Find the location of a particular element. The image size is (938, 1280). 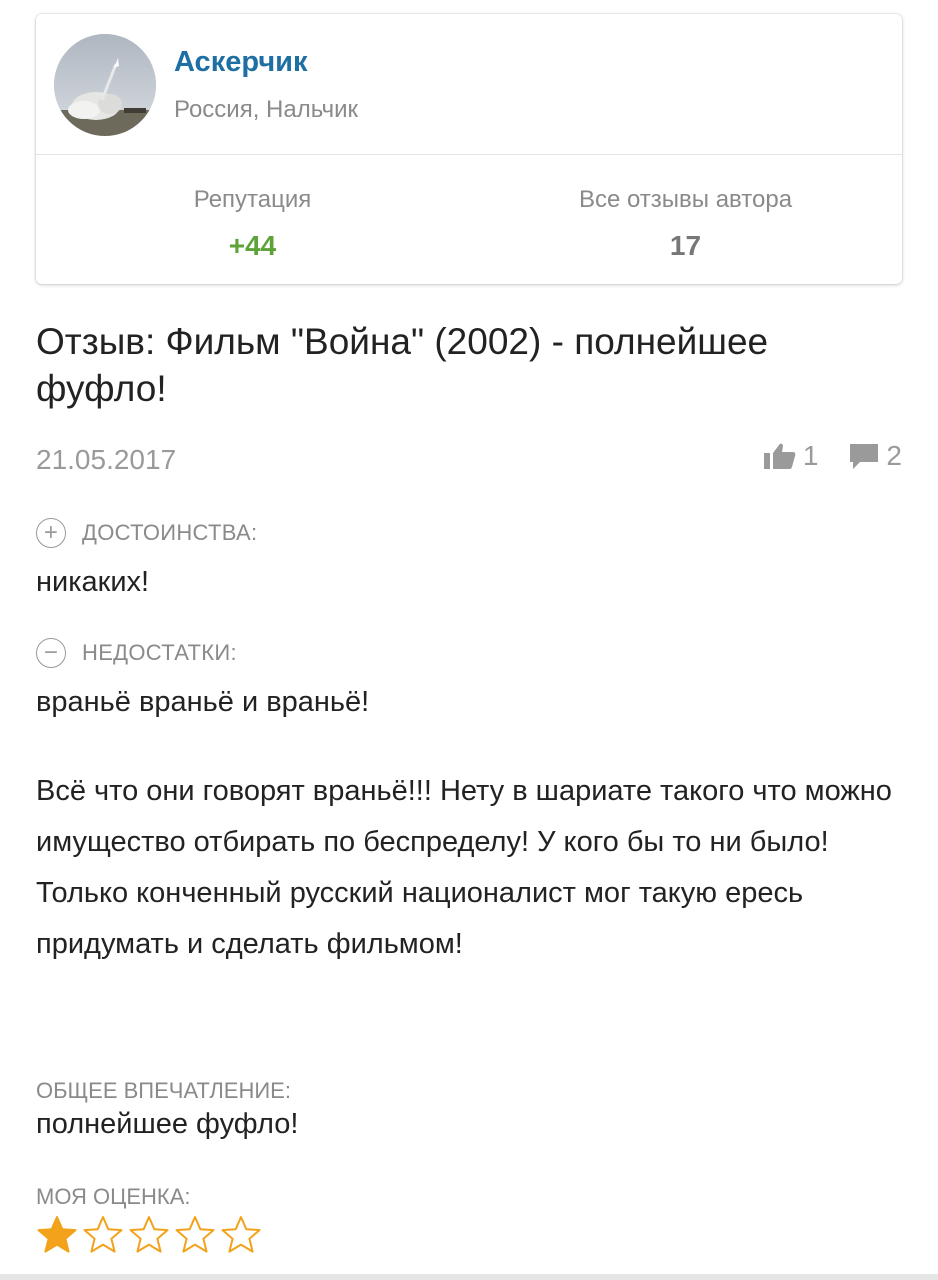

review-date: 21.05.2017 is located at coordinates (106, 459).